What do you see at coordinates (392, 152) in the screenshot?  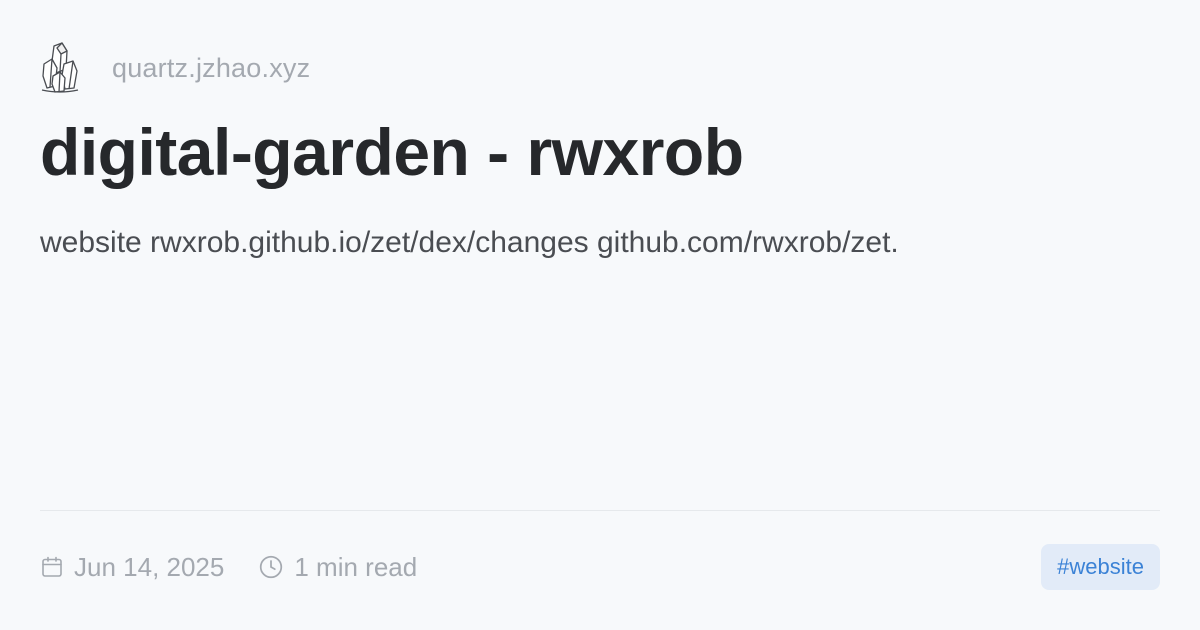 I see `page-title: digital-garden - rwxrob` at bounding box center [392, 152].